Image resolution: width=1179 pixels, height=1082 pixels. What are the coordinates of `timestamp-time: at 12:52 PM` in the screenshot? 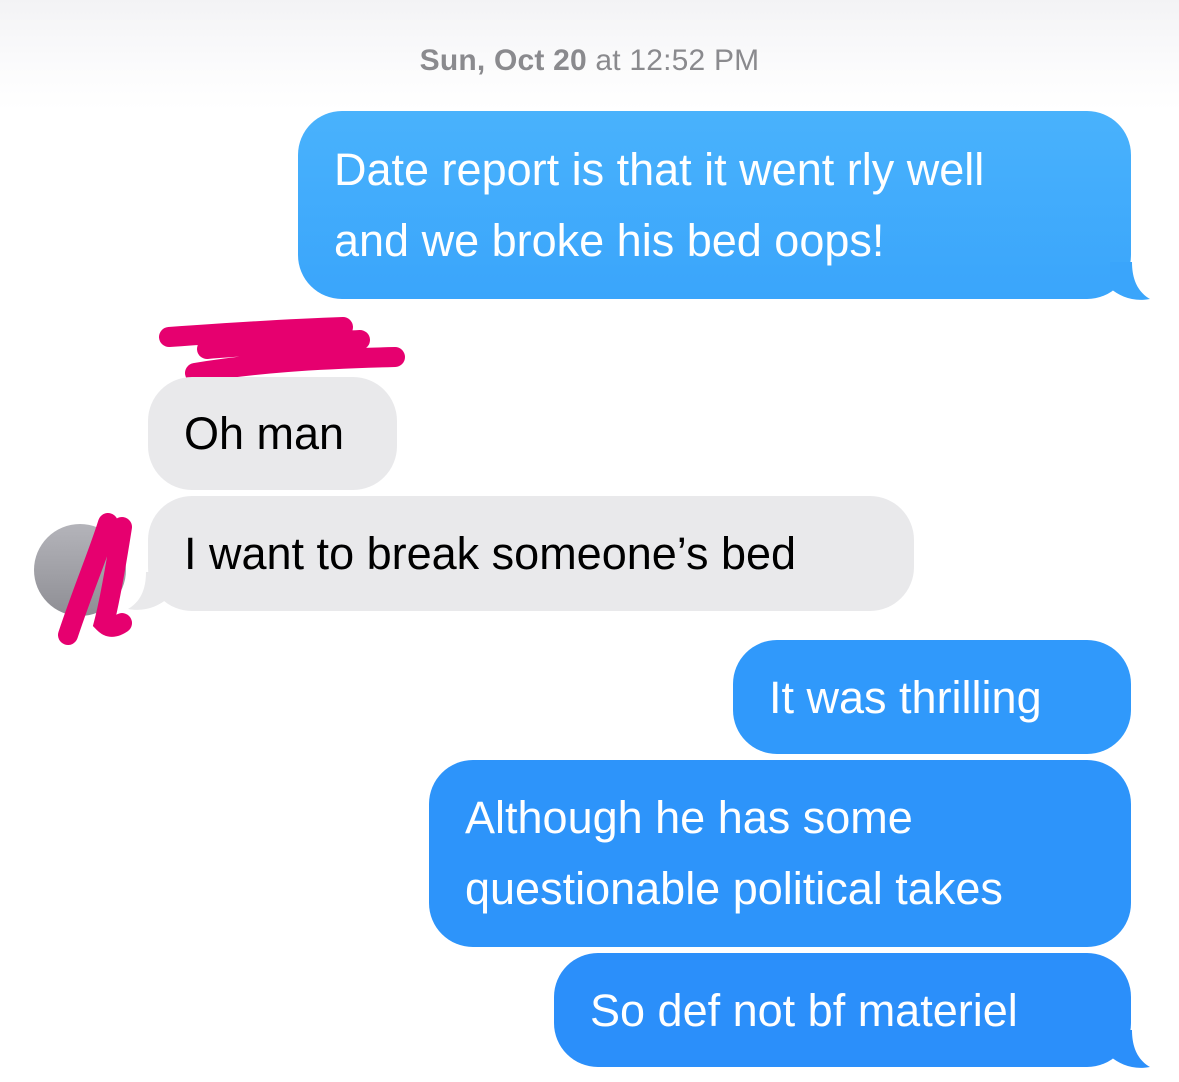 It's located at (677, 60).